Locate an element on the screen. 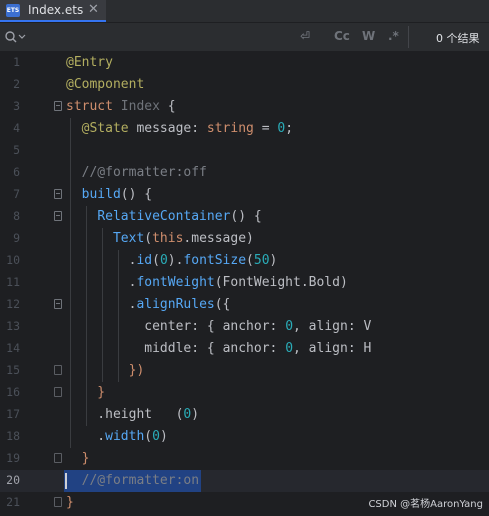 This screenshot has height=516, width=489. line-number: 14 is located at coordinates (13, 348).